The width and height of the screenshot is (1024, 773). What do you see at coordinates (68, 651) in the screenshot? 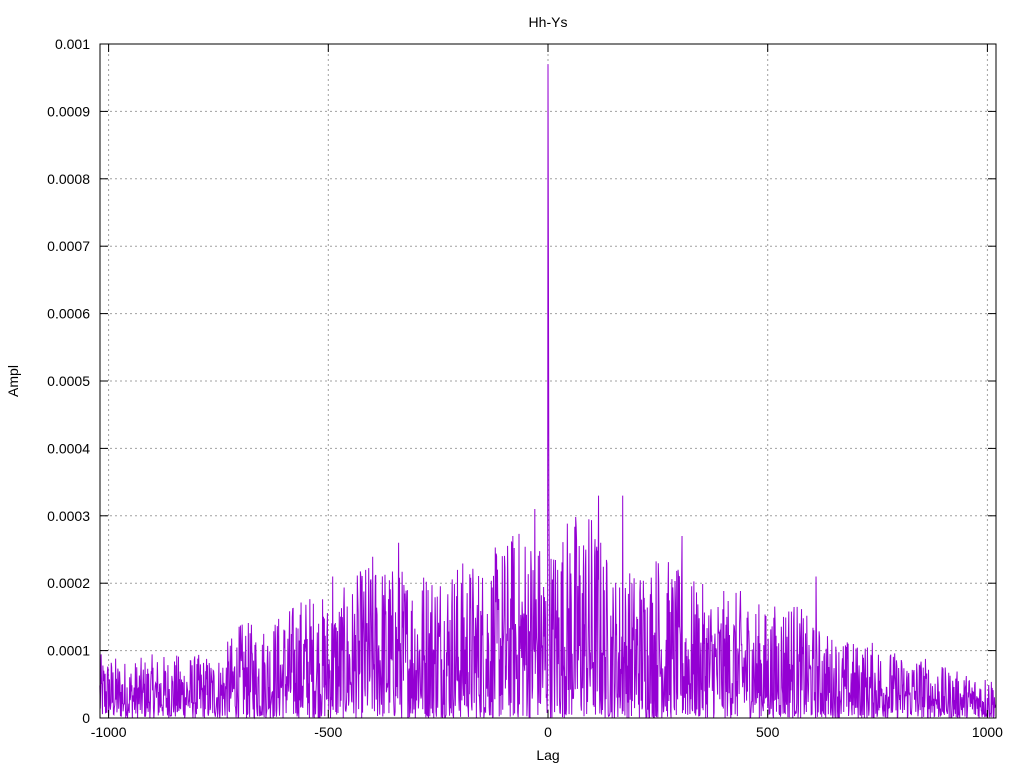
I see `y-tick-label: 0.0001` at bounding box center [68, 651].